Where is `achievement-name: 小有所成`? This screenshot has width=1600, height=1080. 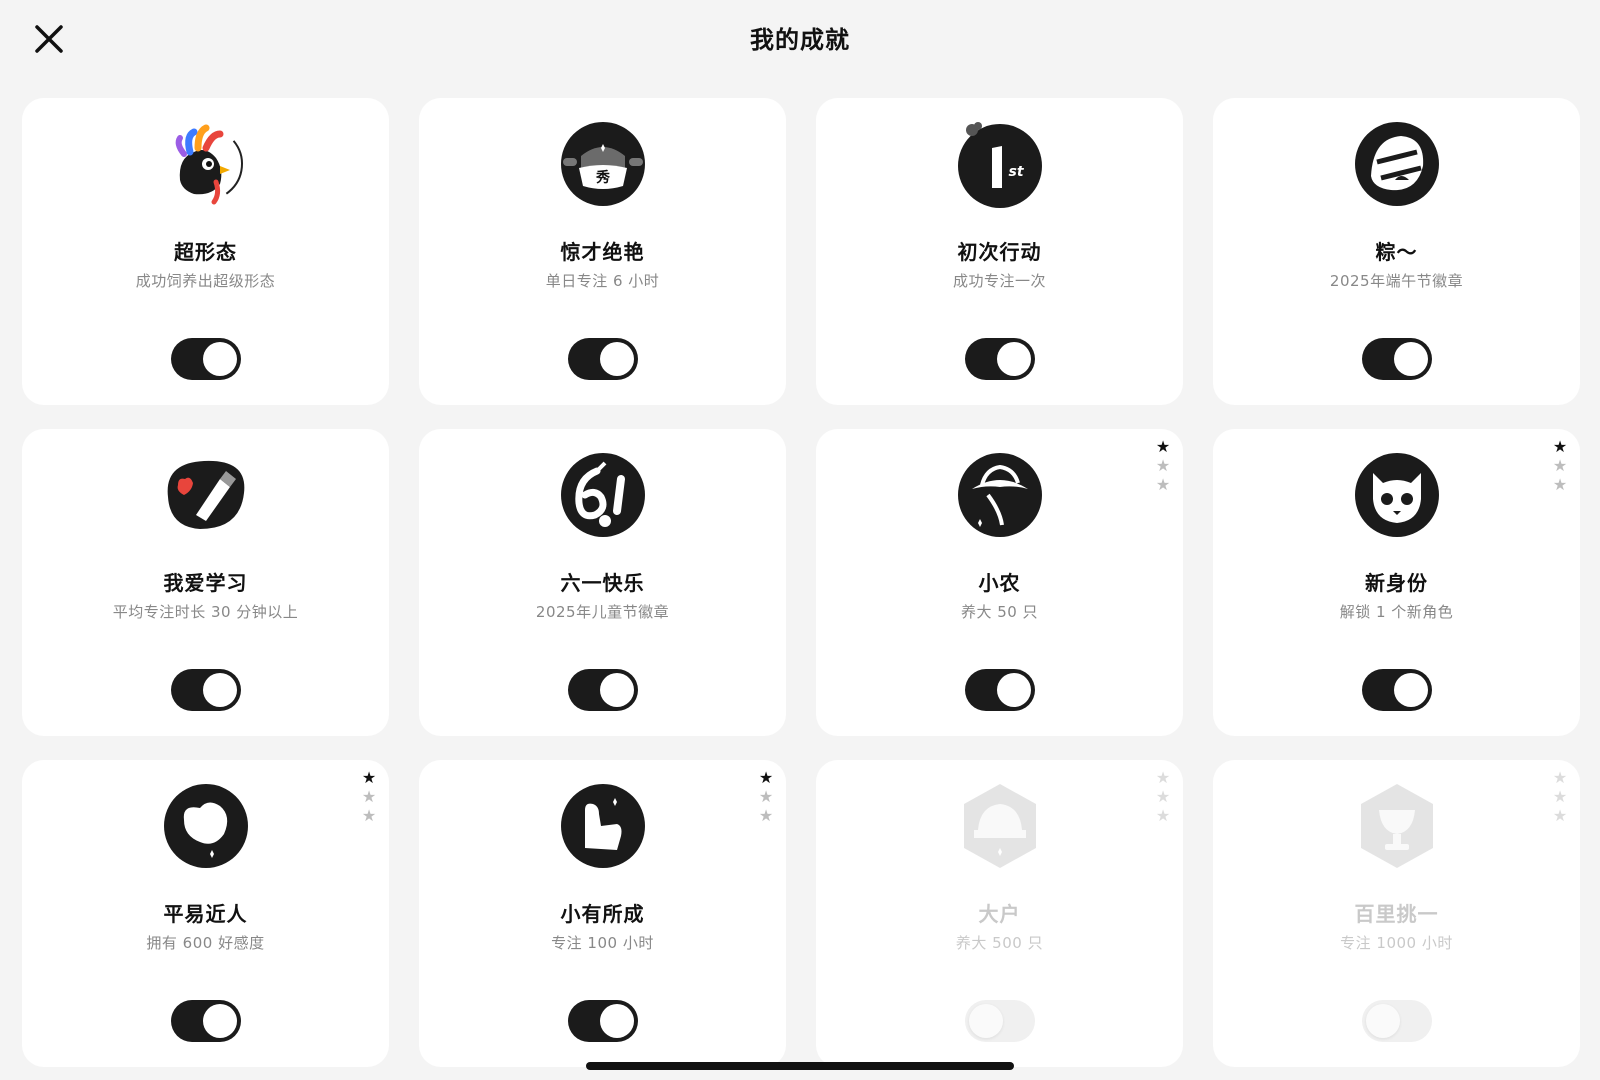
achievement-name: 小有所成 is located at coordinates (602, 914).